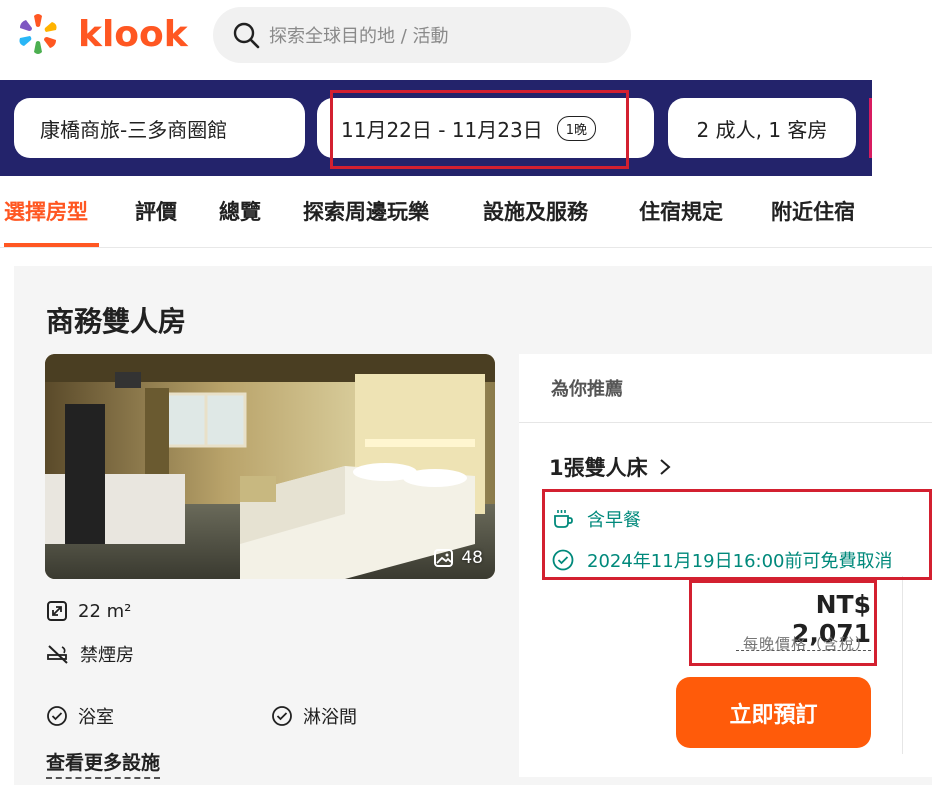  I want to click on photo-count: 48, so click(458, 558).